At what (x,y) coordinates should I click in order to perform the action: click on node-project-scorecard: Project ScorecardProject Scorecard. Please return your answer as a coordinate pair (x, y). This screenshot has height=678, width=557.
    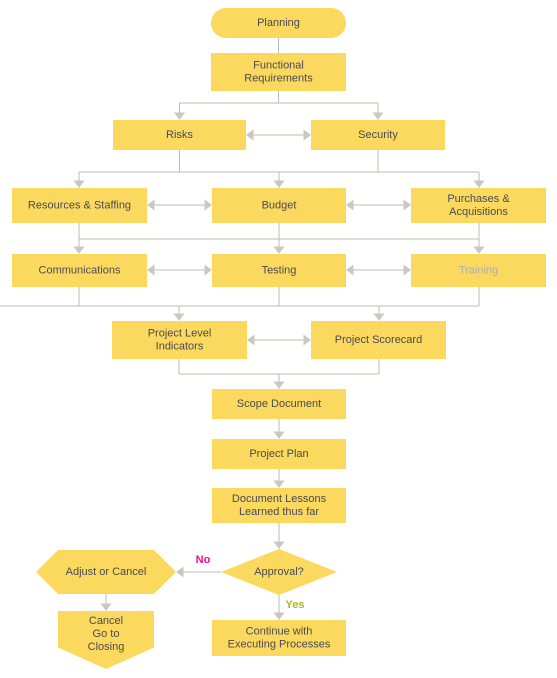
    Looking at the image, I should click on (378, 340).